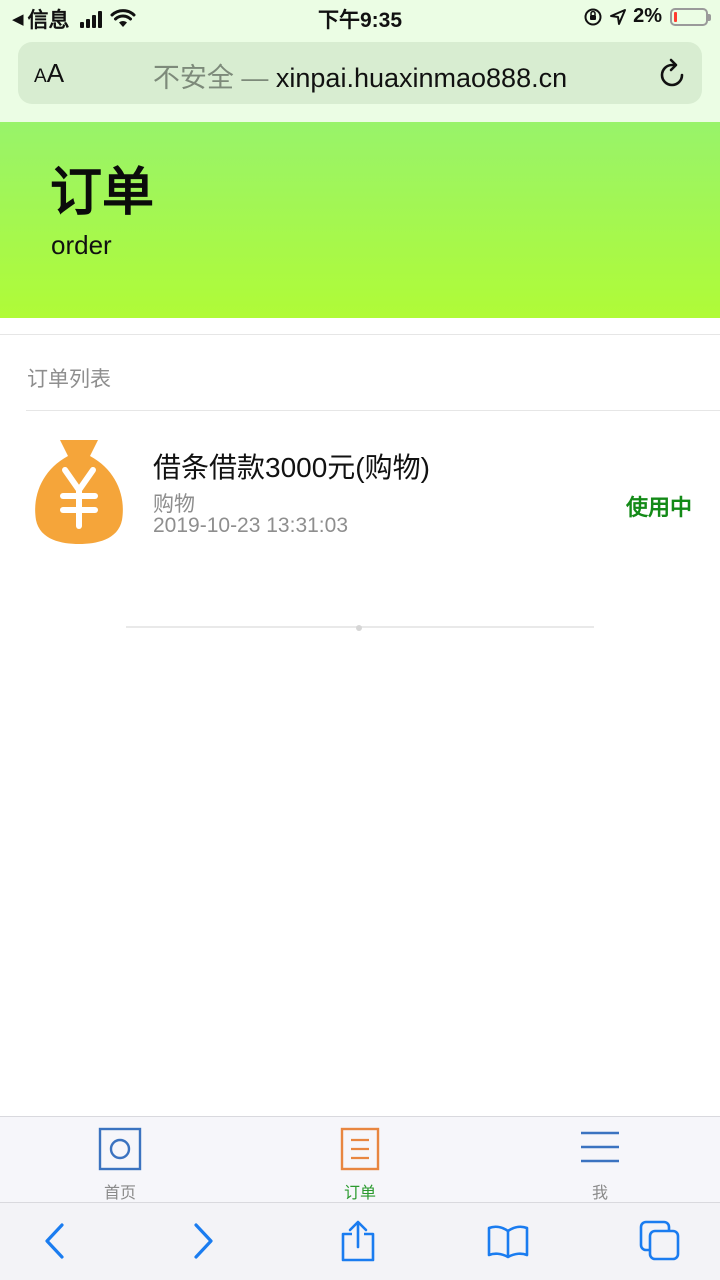 Image resolution: width=720 pixels, height=1280 pixels. Describe the element at coordinates (102, 193) in the screenshot. I see `page-title: 订单` at that location.